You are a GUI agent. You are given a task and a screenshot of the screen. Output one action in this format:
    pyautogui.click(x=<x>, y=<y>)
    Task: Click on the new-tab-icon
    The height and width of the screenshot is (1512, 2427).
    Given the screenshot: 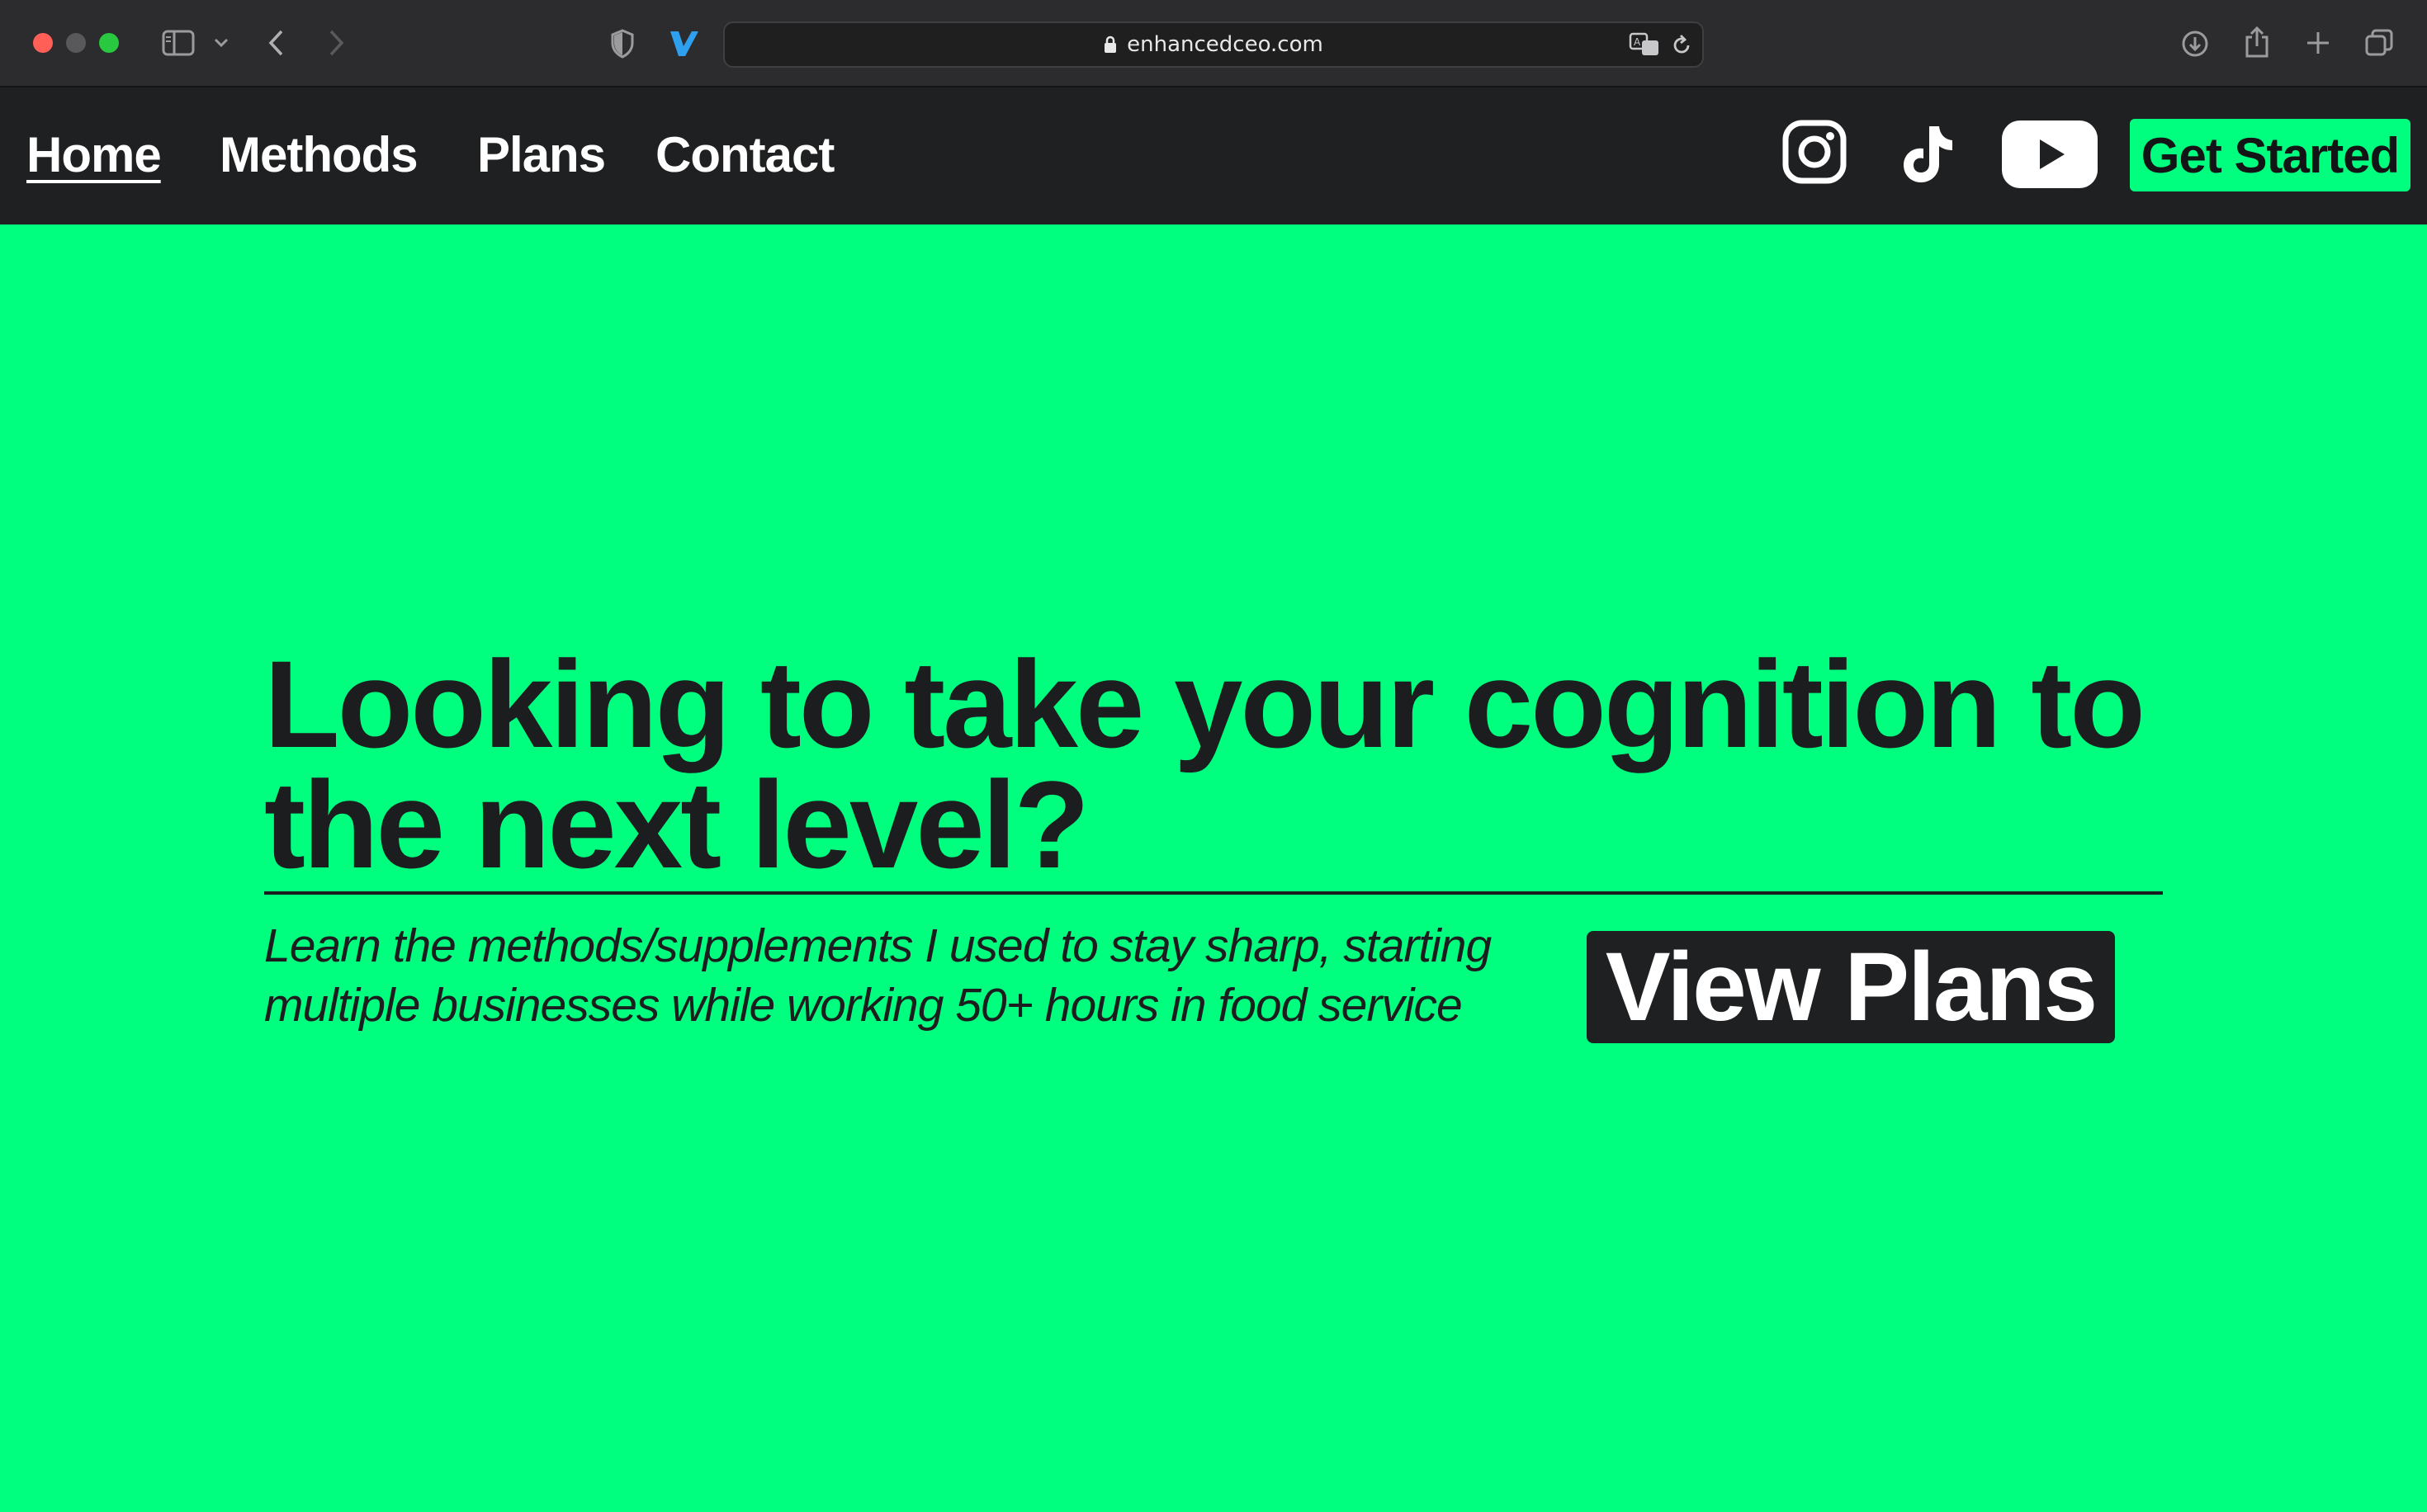 What is the action you would take?
    pyautogui.click(x=2318, y=43)
    